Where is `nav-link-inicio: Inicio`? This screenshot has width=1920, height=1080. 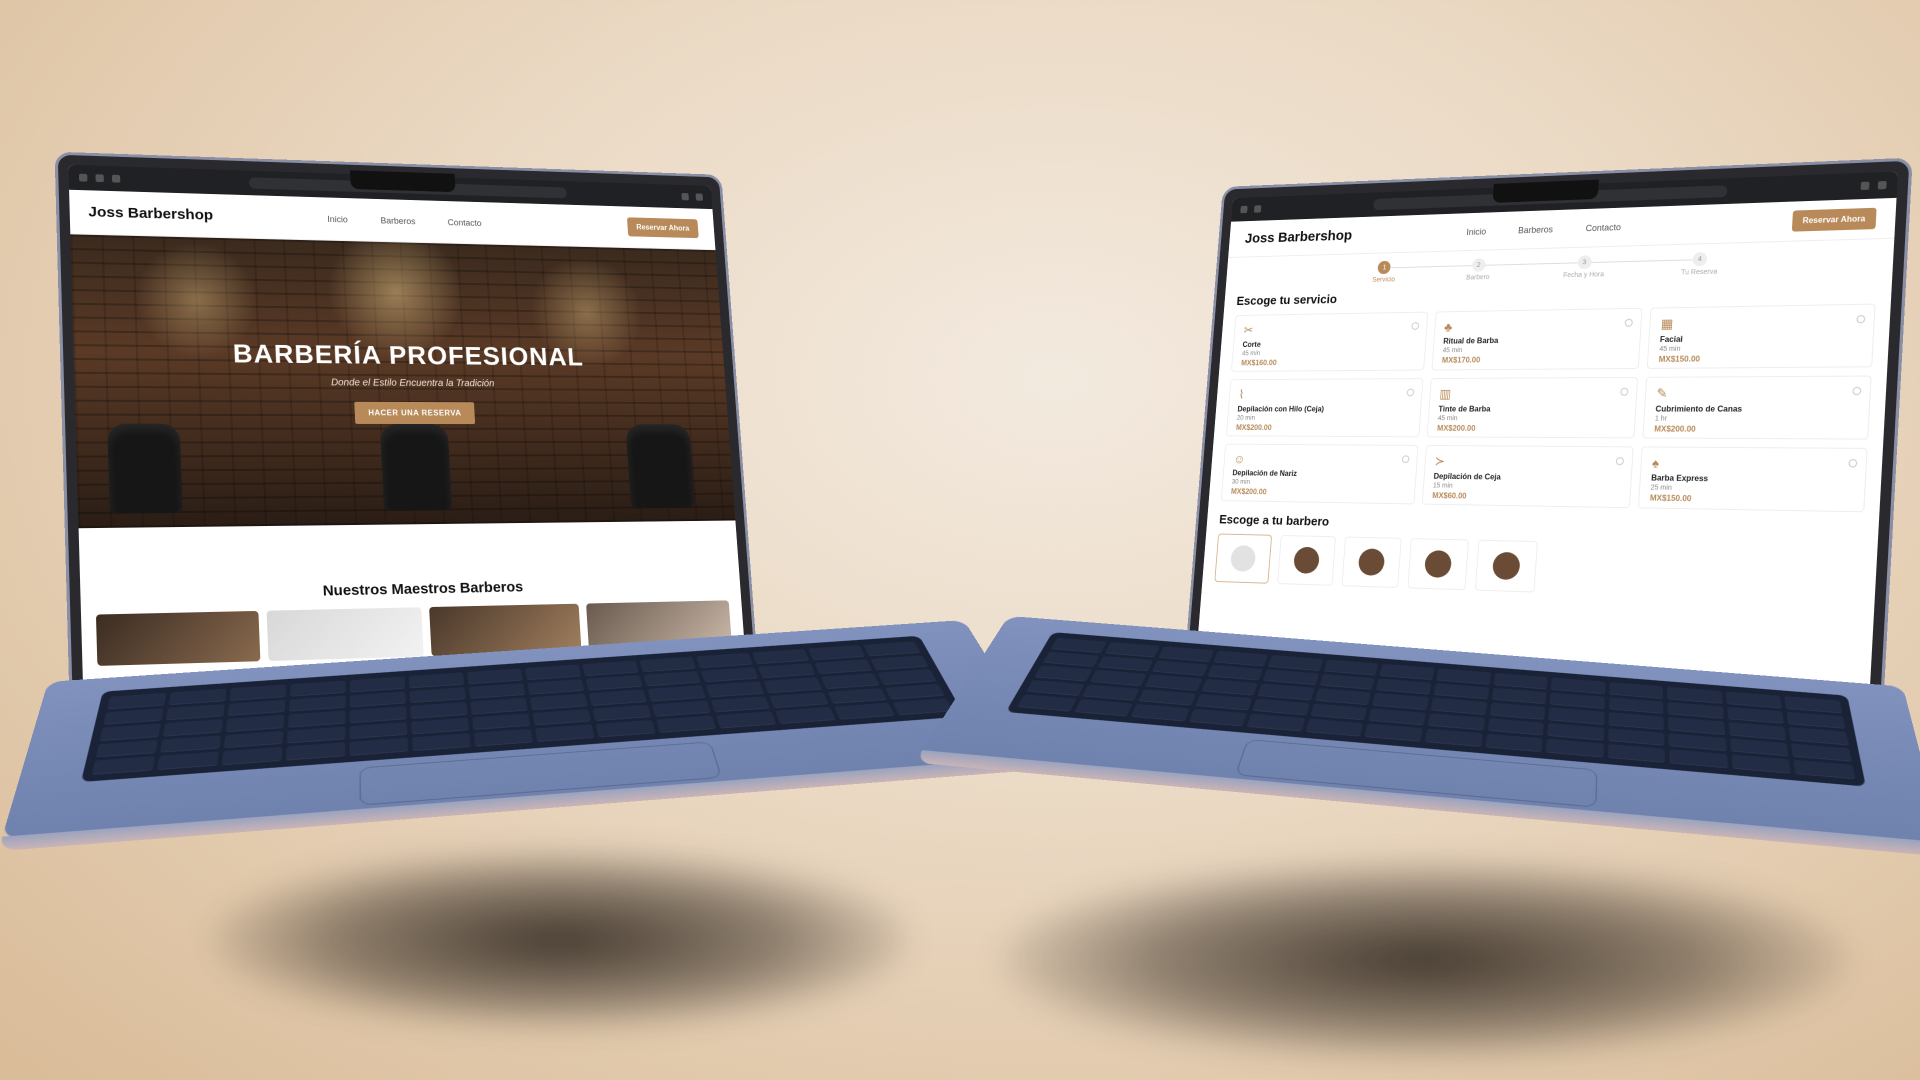 nav-link-inicio: Inicio is located at coordinates (1476, 231).